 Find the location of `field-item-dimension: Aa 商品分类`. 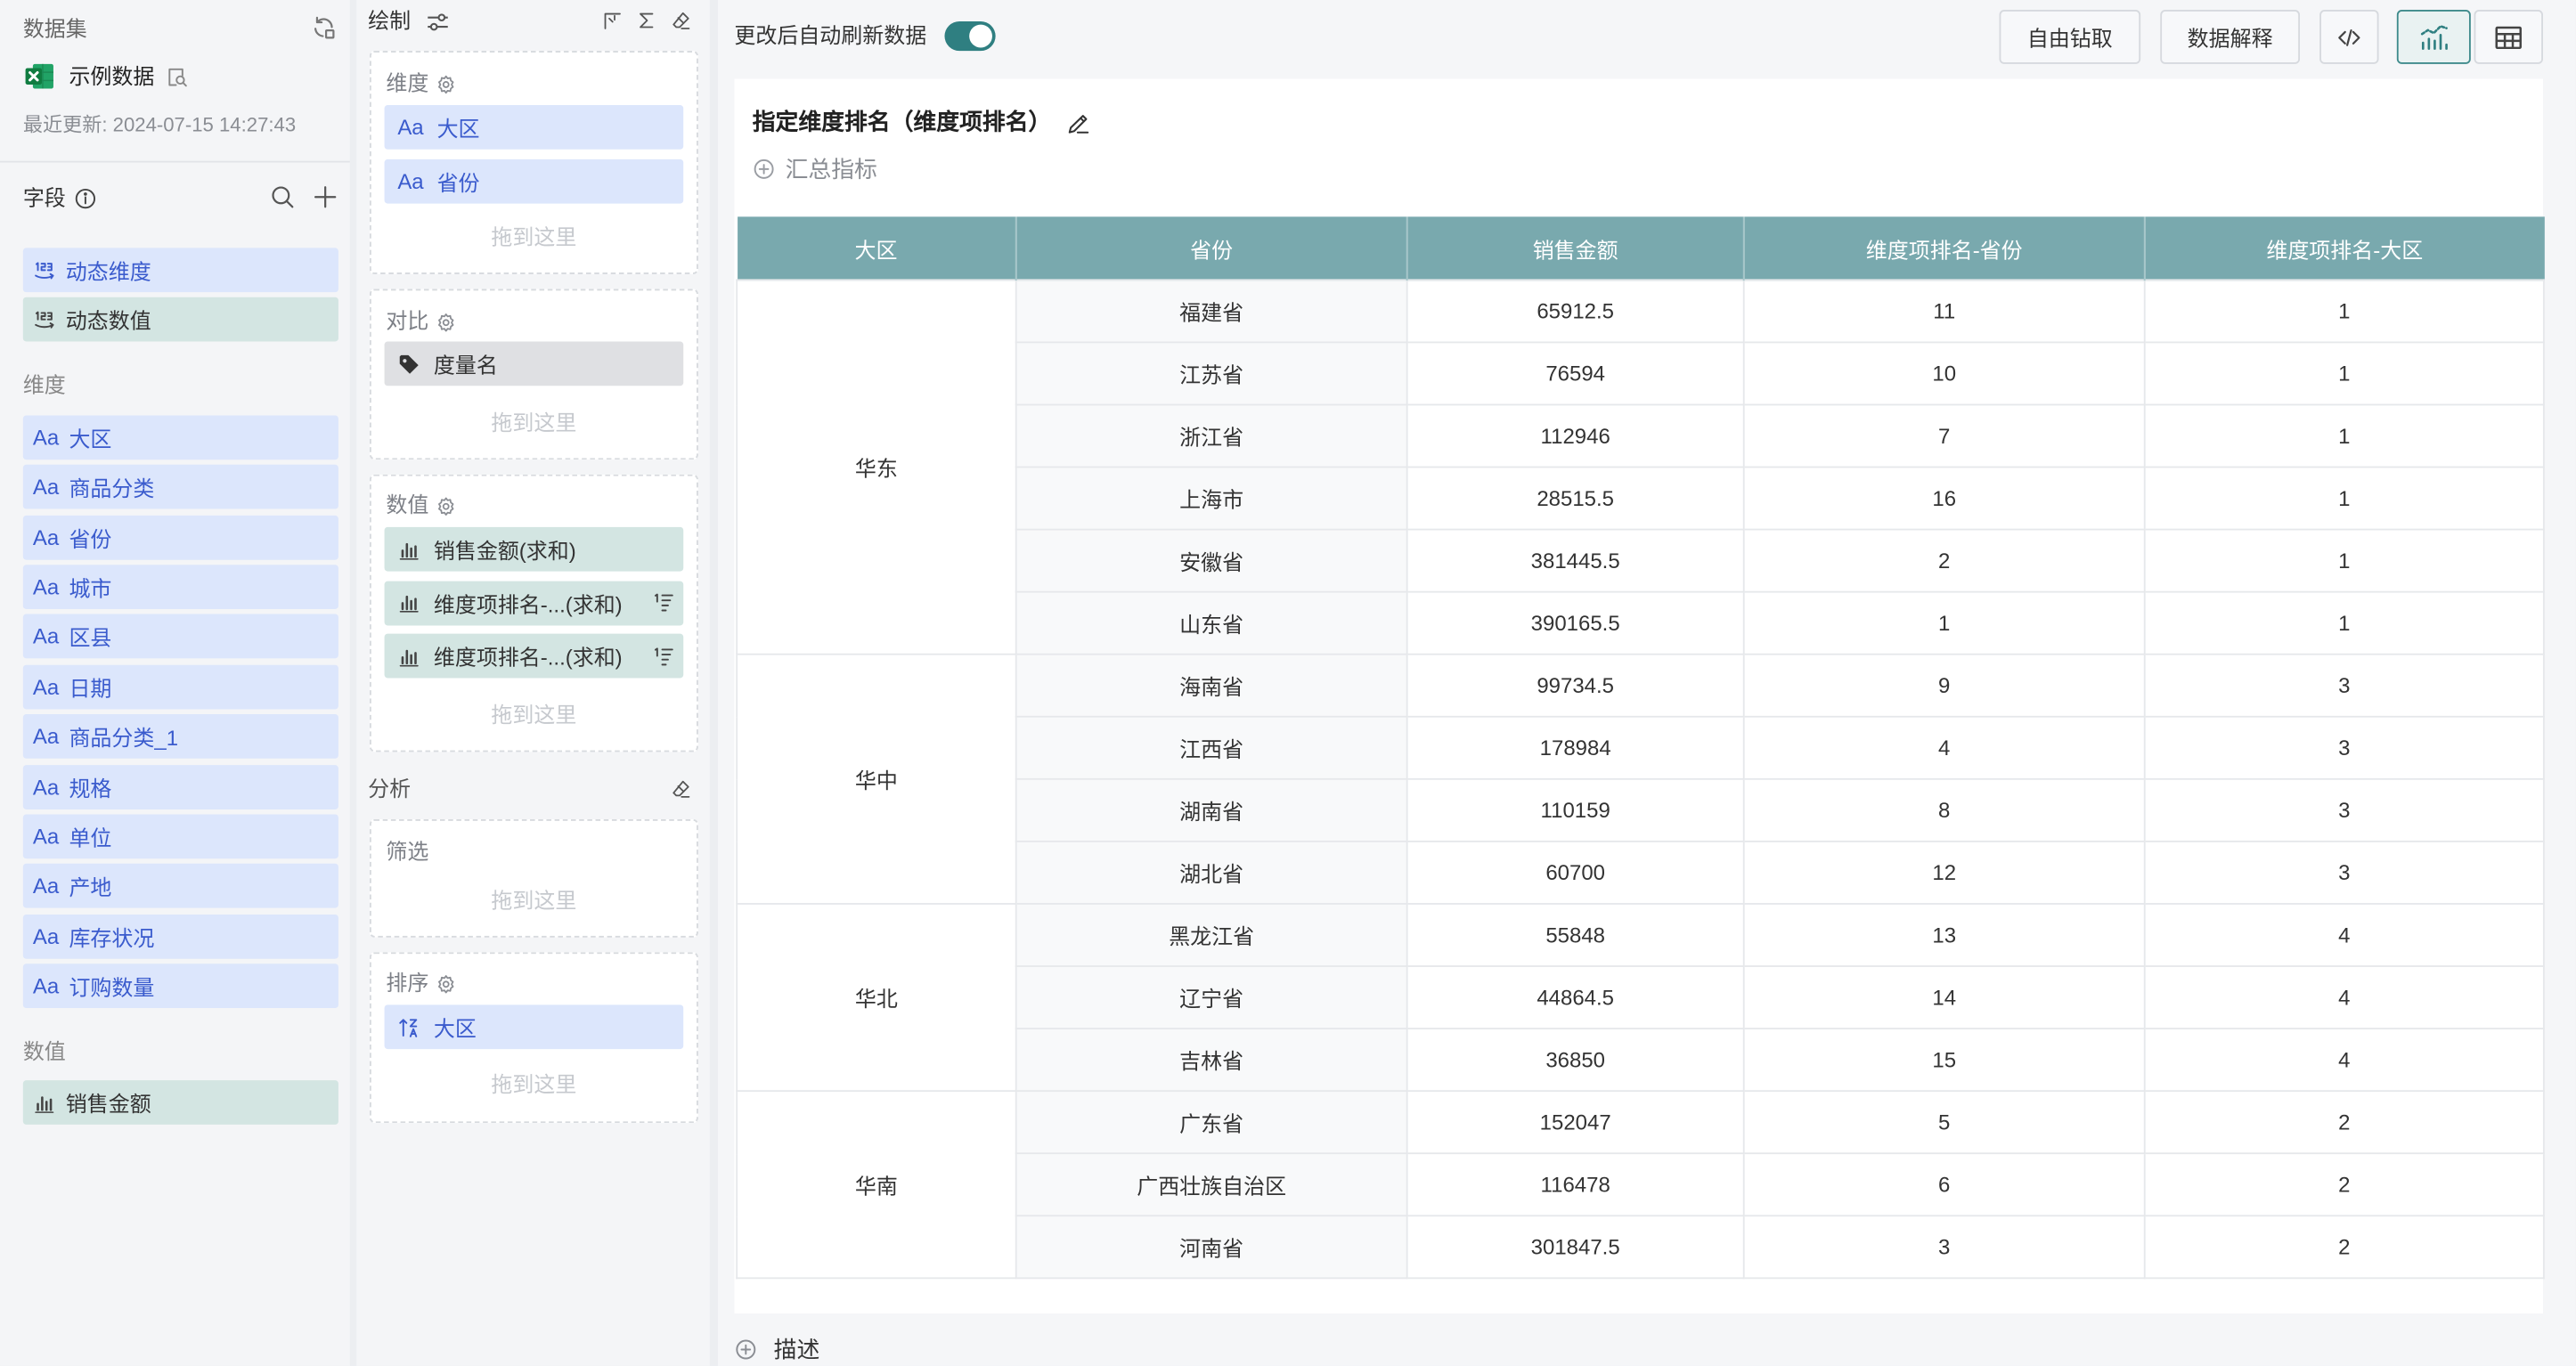

field-item-dimension: Aa 商品分类 is located at coordinates (180, 487).